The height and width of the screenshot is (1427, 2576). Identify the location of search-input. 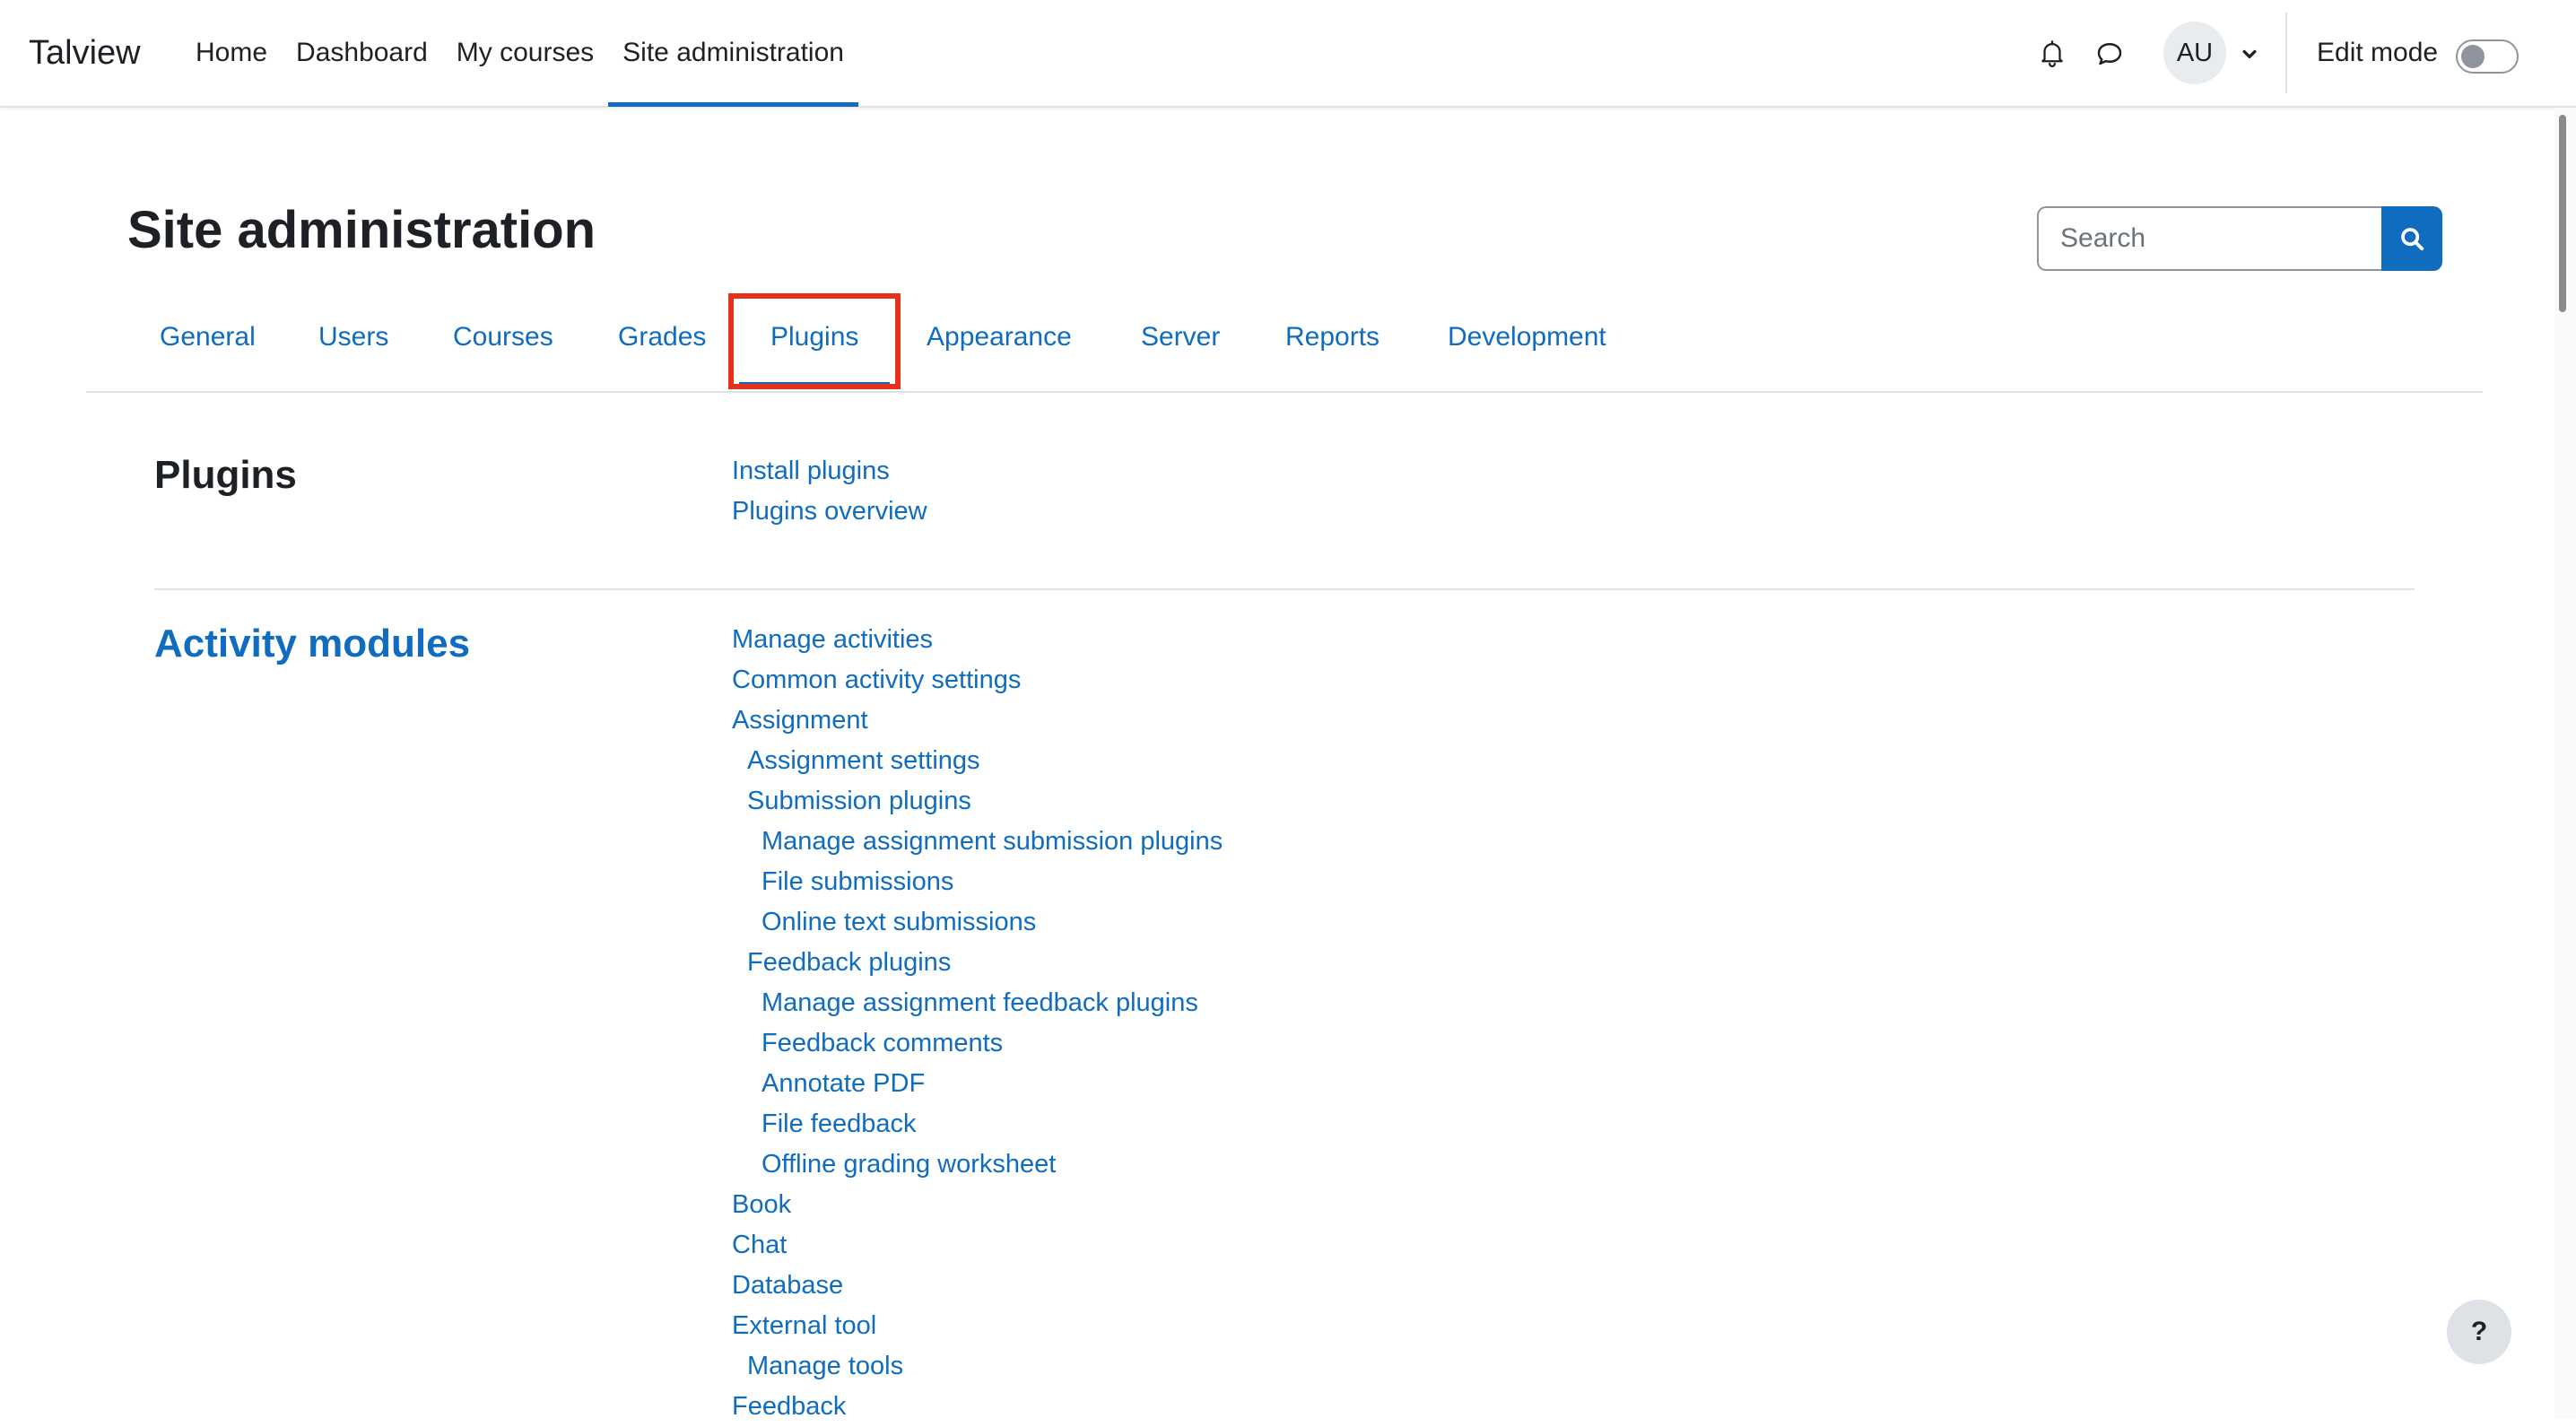
(2209, 239).